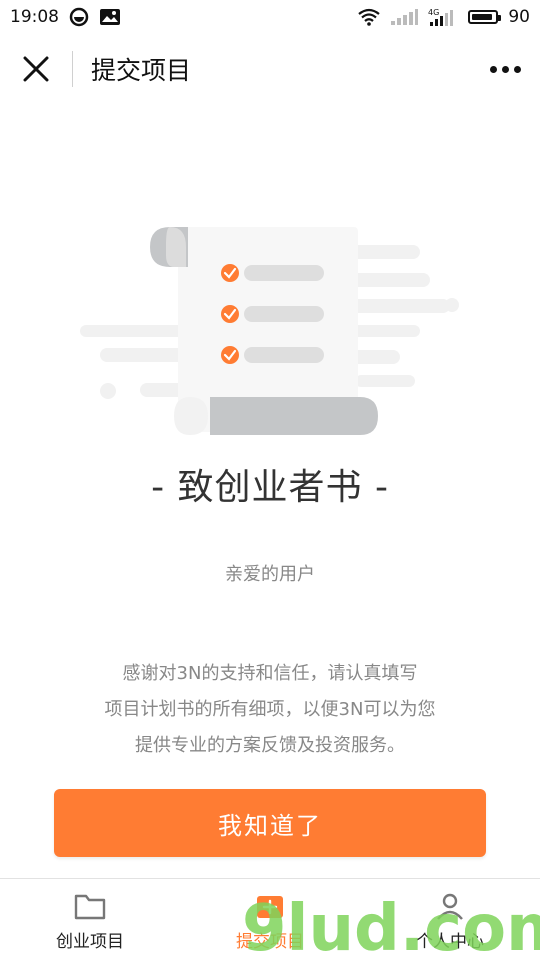  Describe the element at coordinates (79, 17) in the screenshot. I see `sync-icon` at that location.